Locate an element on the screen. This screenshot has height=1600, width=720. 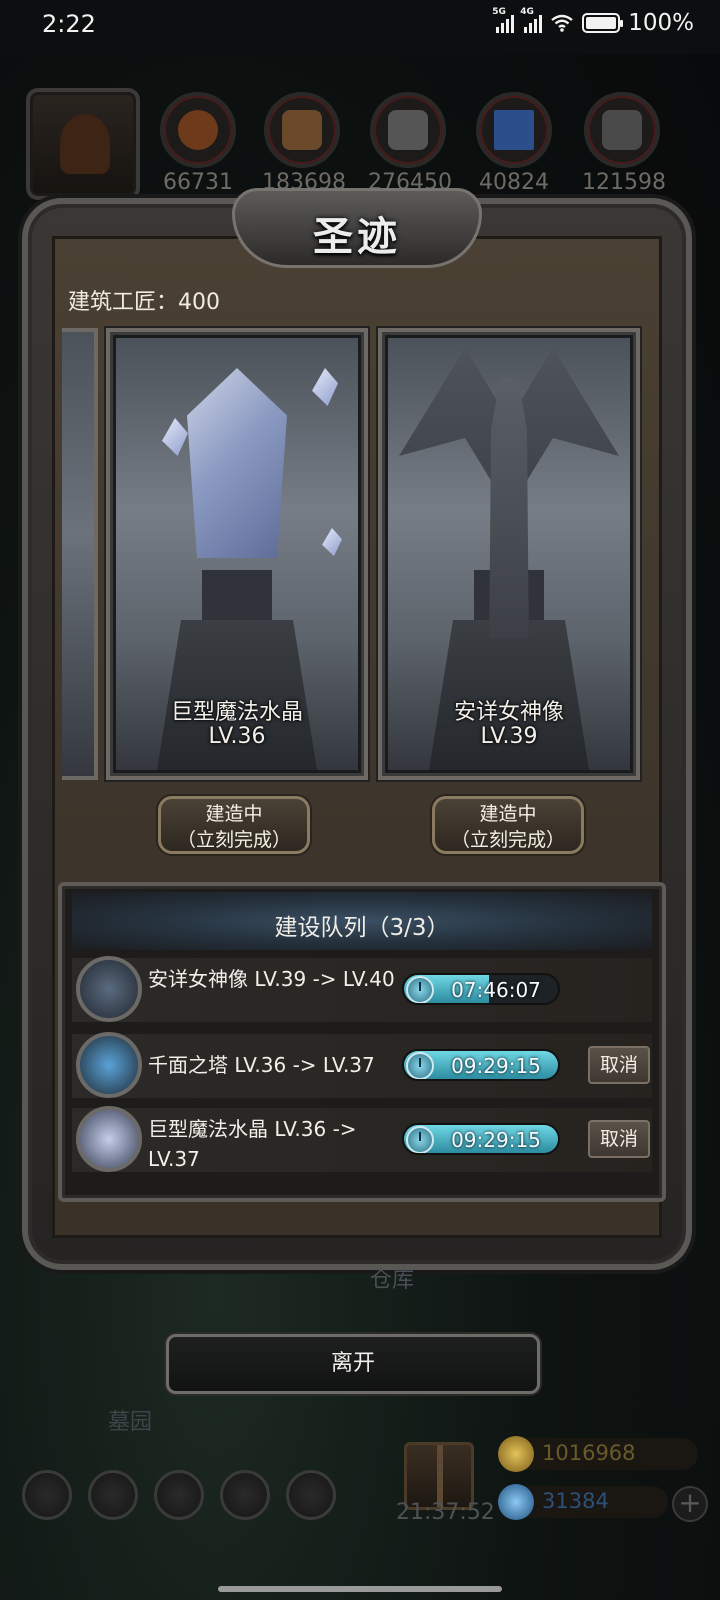
resource-iron: 121598 is located at coordinates (624, 143).